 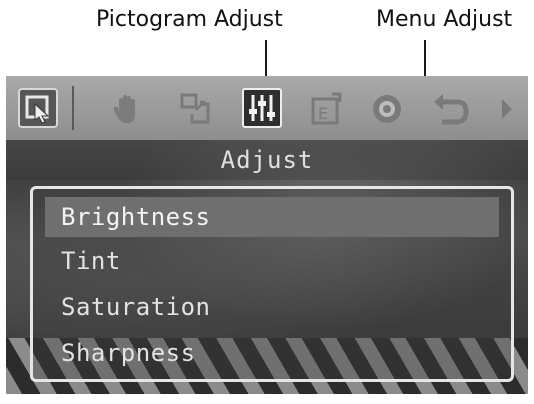 I want to click on menu-item-sharpness: Sharpness, so click(x=272, y=353).